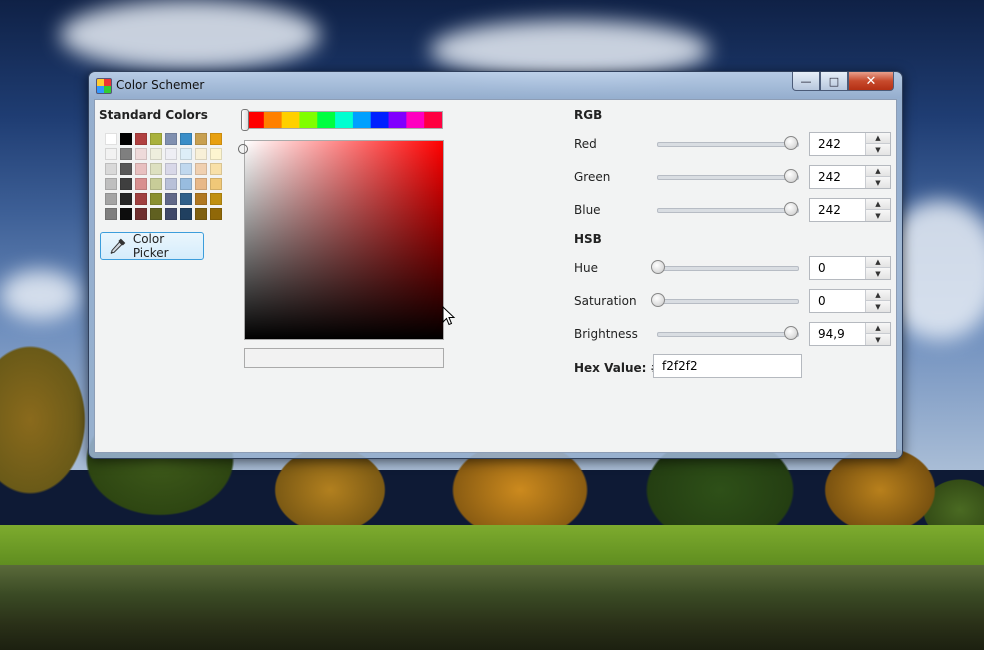  I want to click on standard-colors-title: Standard Colors, so click(153, 115).